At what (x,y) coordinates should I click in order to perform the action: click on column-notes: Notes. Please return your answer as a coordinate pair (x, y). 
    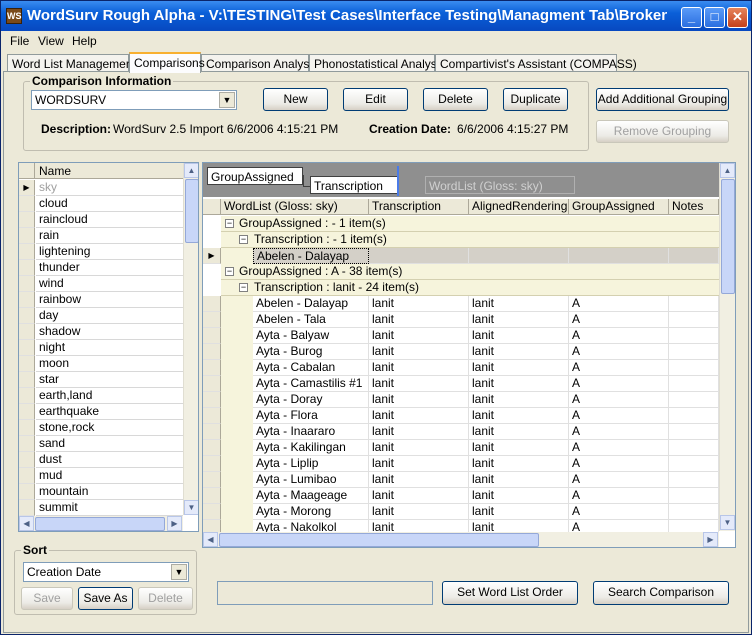
    Looking at the image, I should click on (694, 207).